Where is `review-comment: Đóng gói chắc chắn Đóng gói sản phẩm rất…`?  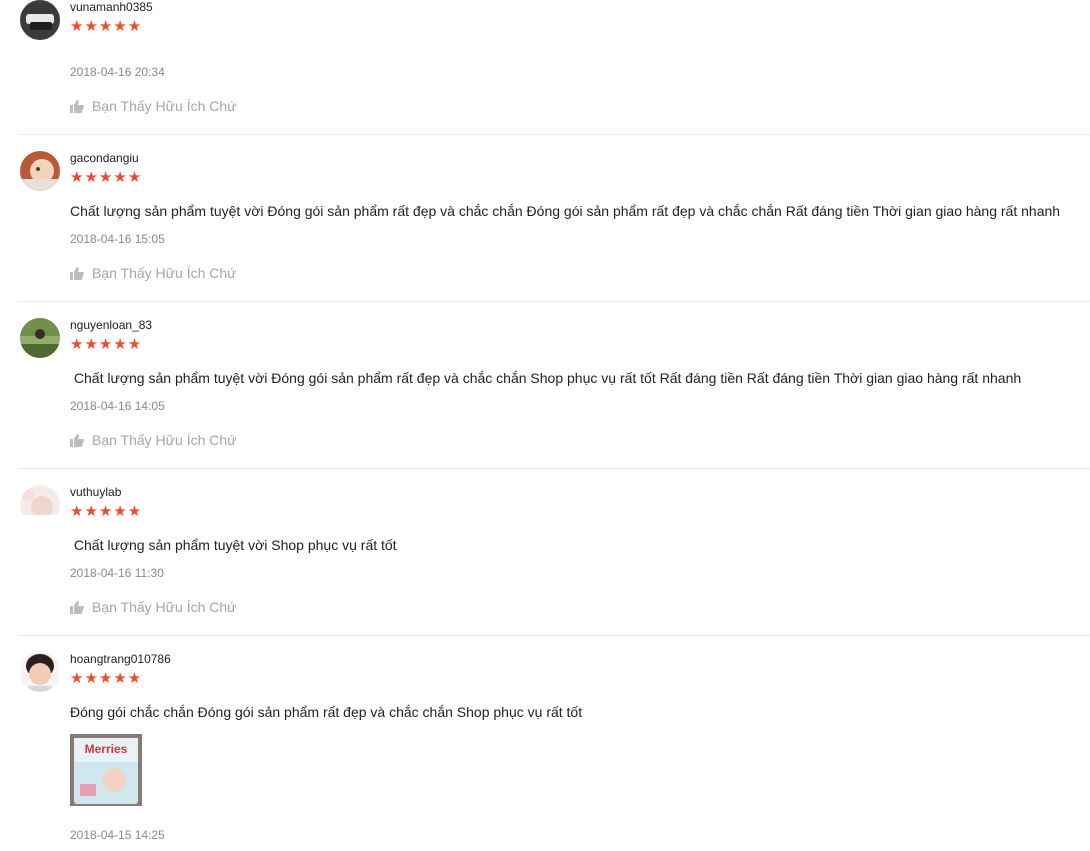
review-comment: Đóng gói chắc chắn Đóng gói sản phẩm rất… is located at coordinates (326, 712).